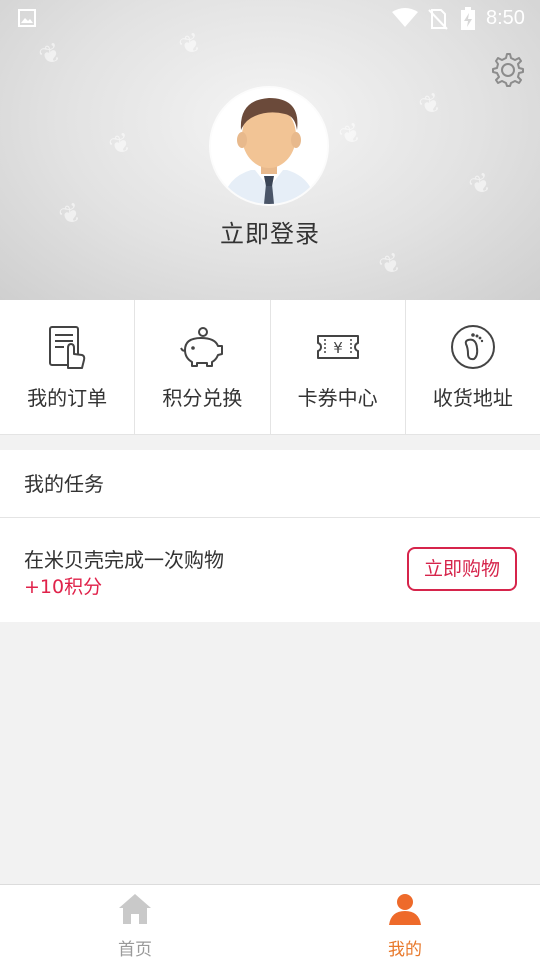 This screenshot has height=960, width=540. I want to click on task-points: +10积分, so click(63, 587).